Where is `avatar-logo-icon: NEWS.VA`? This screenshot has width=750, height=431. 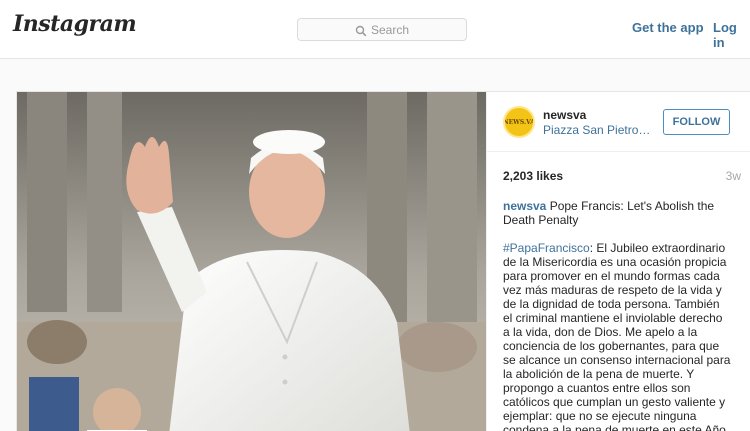 avatar-logo-icon: NEWS.VA is located at coordinates (519, 122).